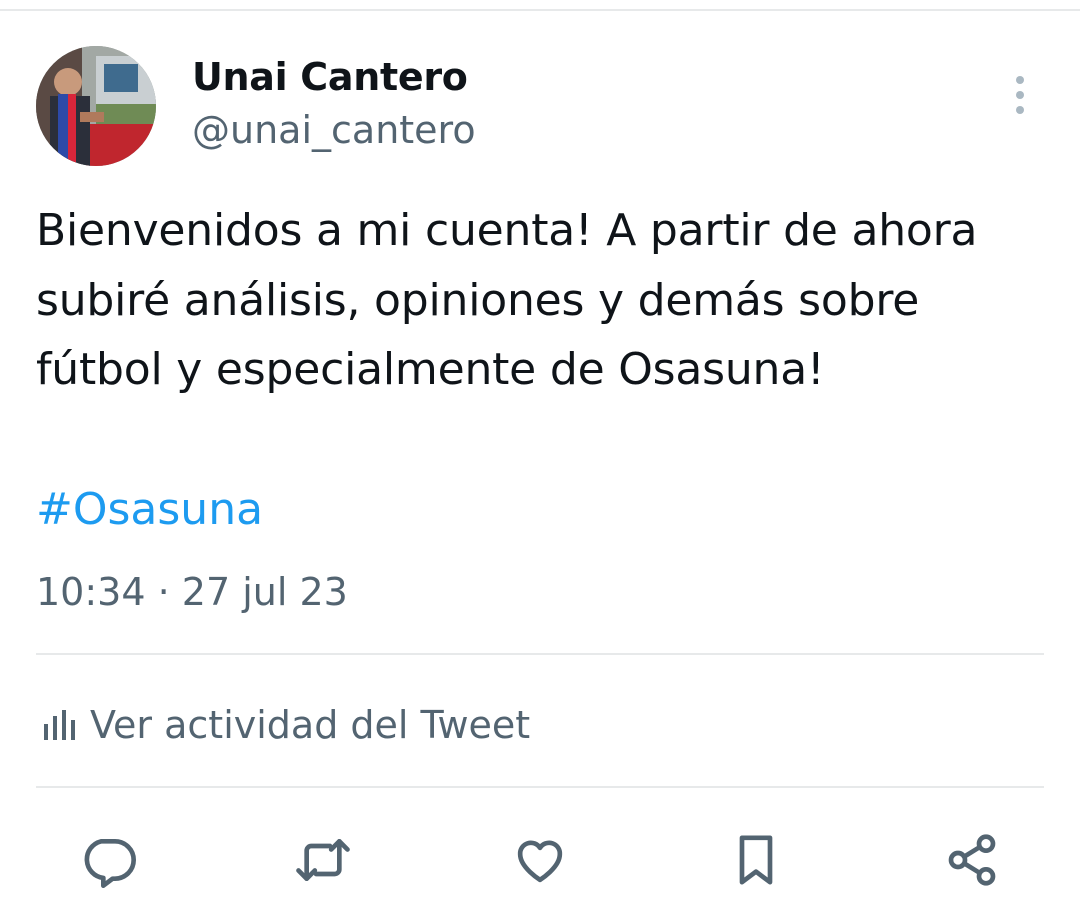 The width and height of the screenshot is (1080, 917). Describe the element at coordinates (334, 130) in the screenshot. I see `author-handle: @unai_cantero` at that location.